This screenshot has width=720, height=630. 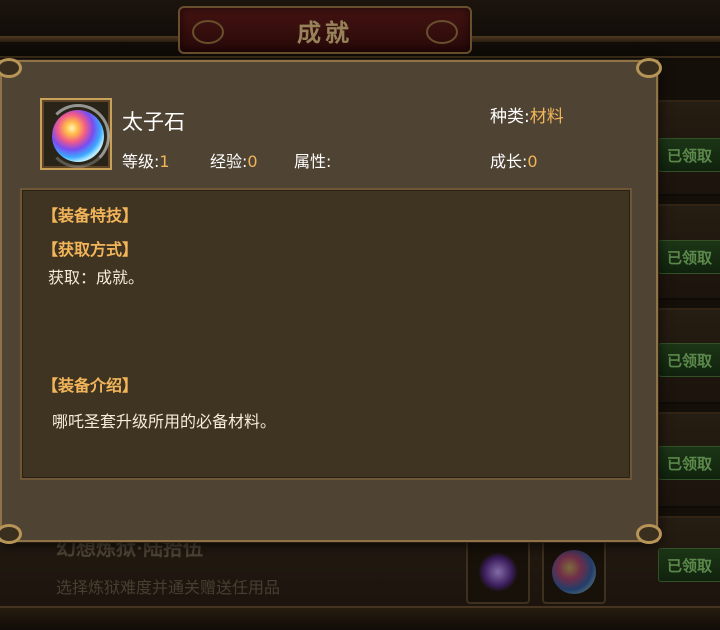 I want to click on type-value: 材料, so click(x=546, y=117).